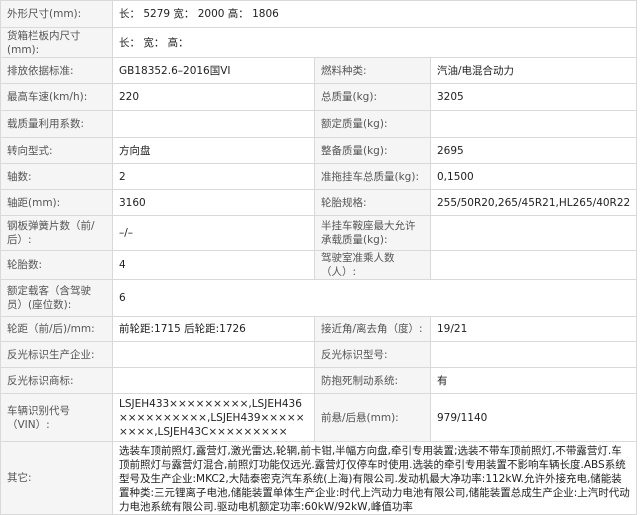 This screenshot has width=640, height=515. What do you see at coordinates (374, 298) in the screenshot?
I see `value-rated-passengers: 6` at bounding box center [374, 298].